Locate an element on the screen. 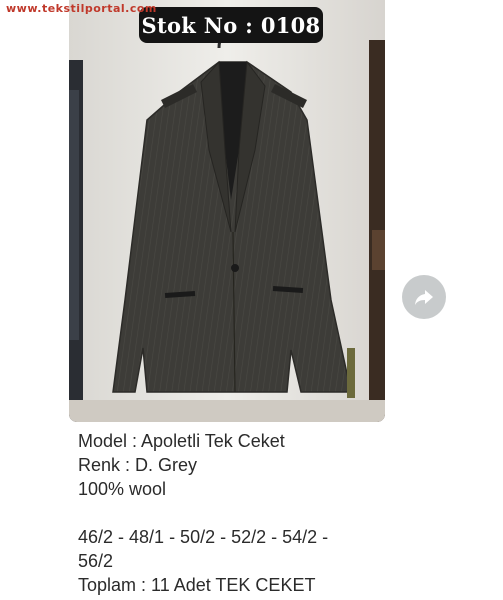  caption-sizes-line1: 46/2 - 48/1 - 50/2 - 52/2 - 54/2 - is located at coordinates (203, 537).